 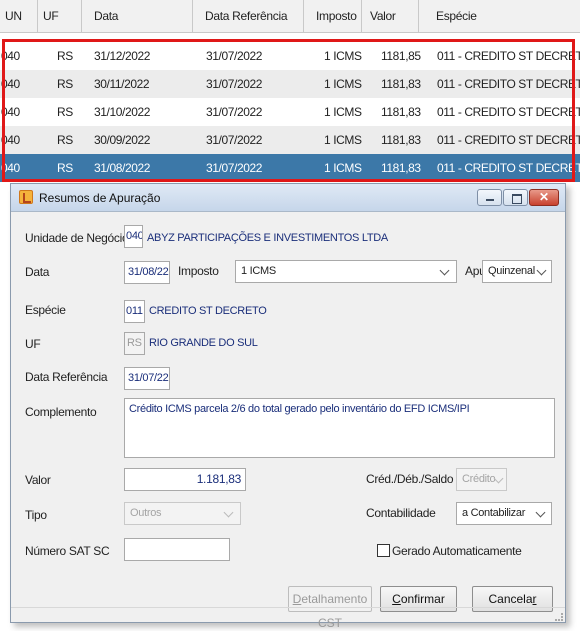 I want to click on numero-sat-sc-field, so click(x=177, y=549).